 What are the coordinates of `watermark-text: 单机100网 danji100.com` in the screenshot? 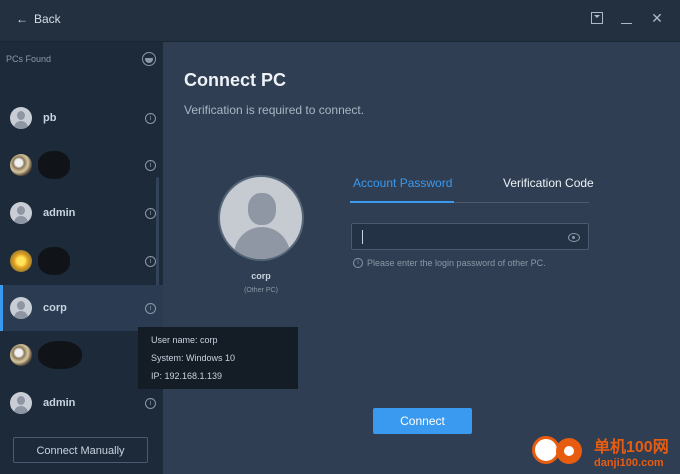 It's located at (631, 451).